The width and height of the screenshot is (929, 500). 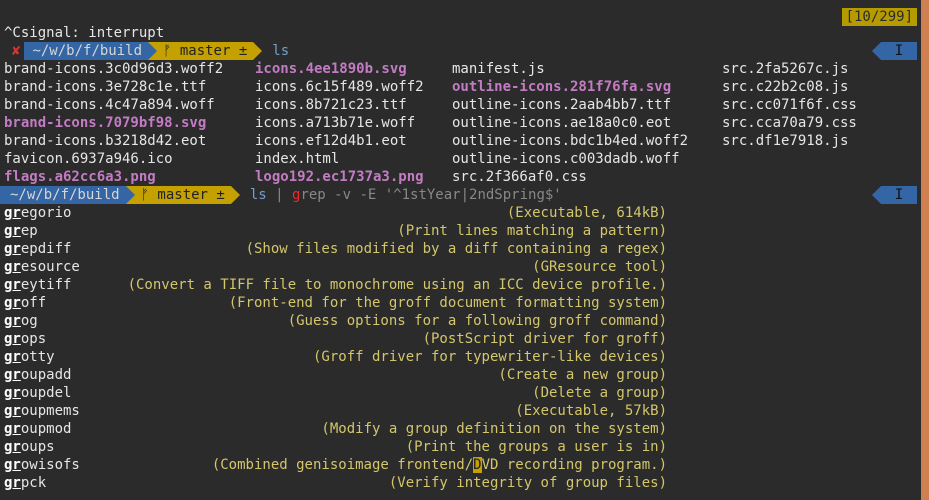 What do you see at coordinates (42, 411) in the screenshot?
I see `completion-item: groupmems` at bounding box center [42, 411].